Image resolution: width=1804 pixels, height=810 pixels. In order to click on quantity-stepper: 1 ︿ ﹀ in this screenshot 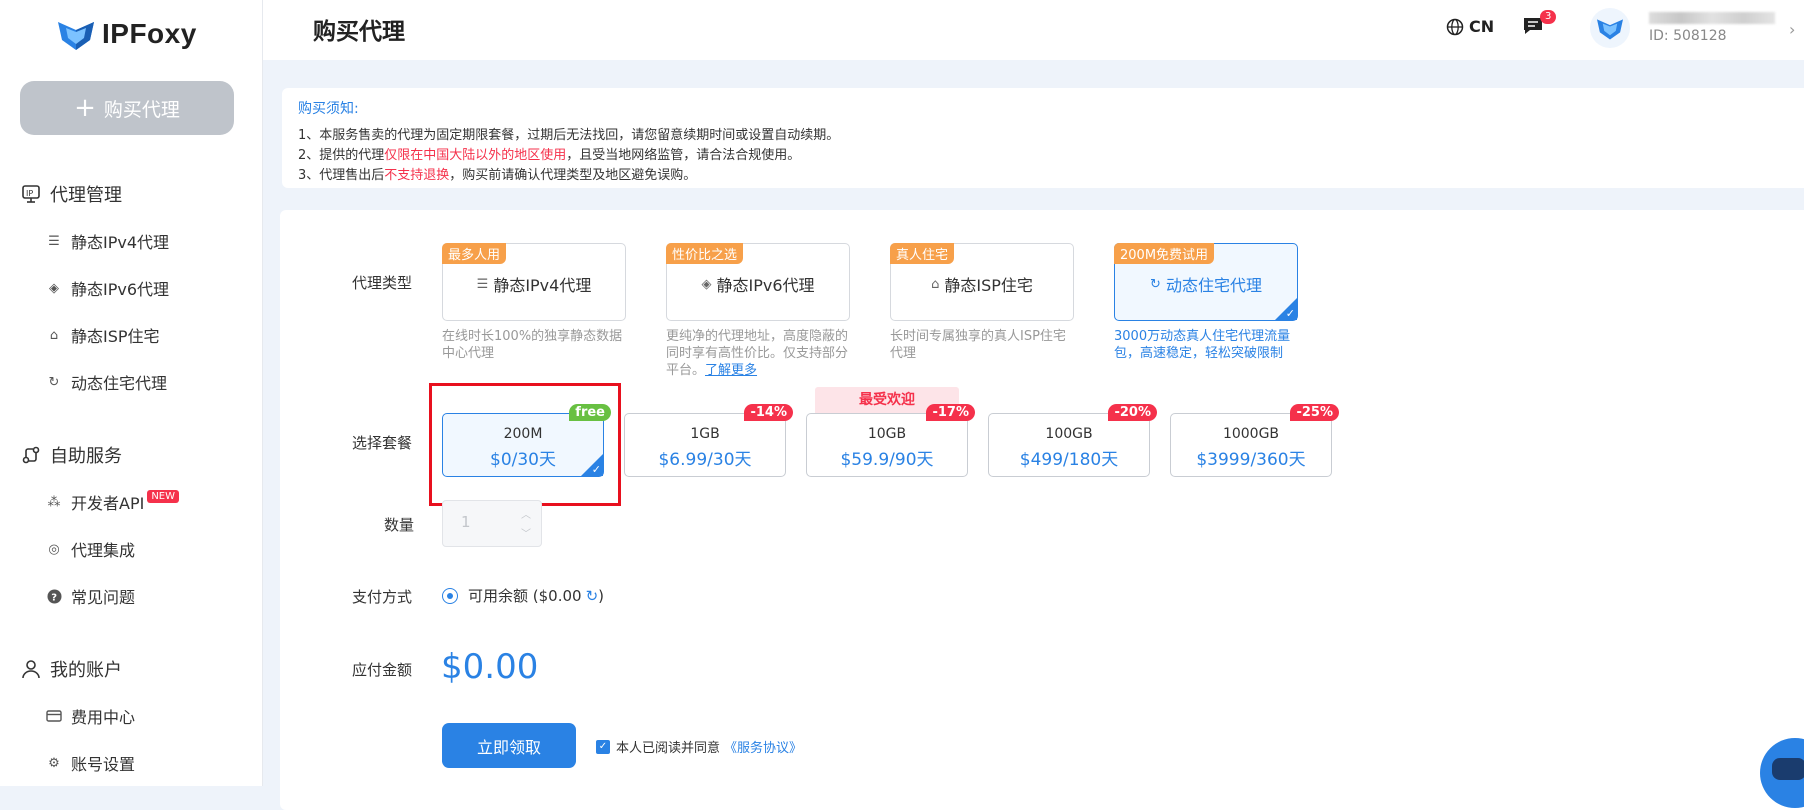, I will do `click(492, 523)`.